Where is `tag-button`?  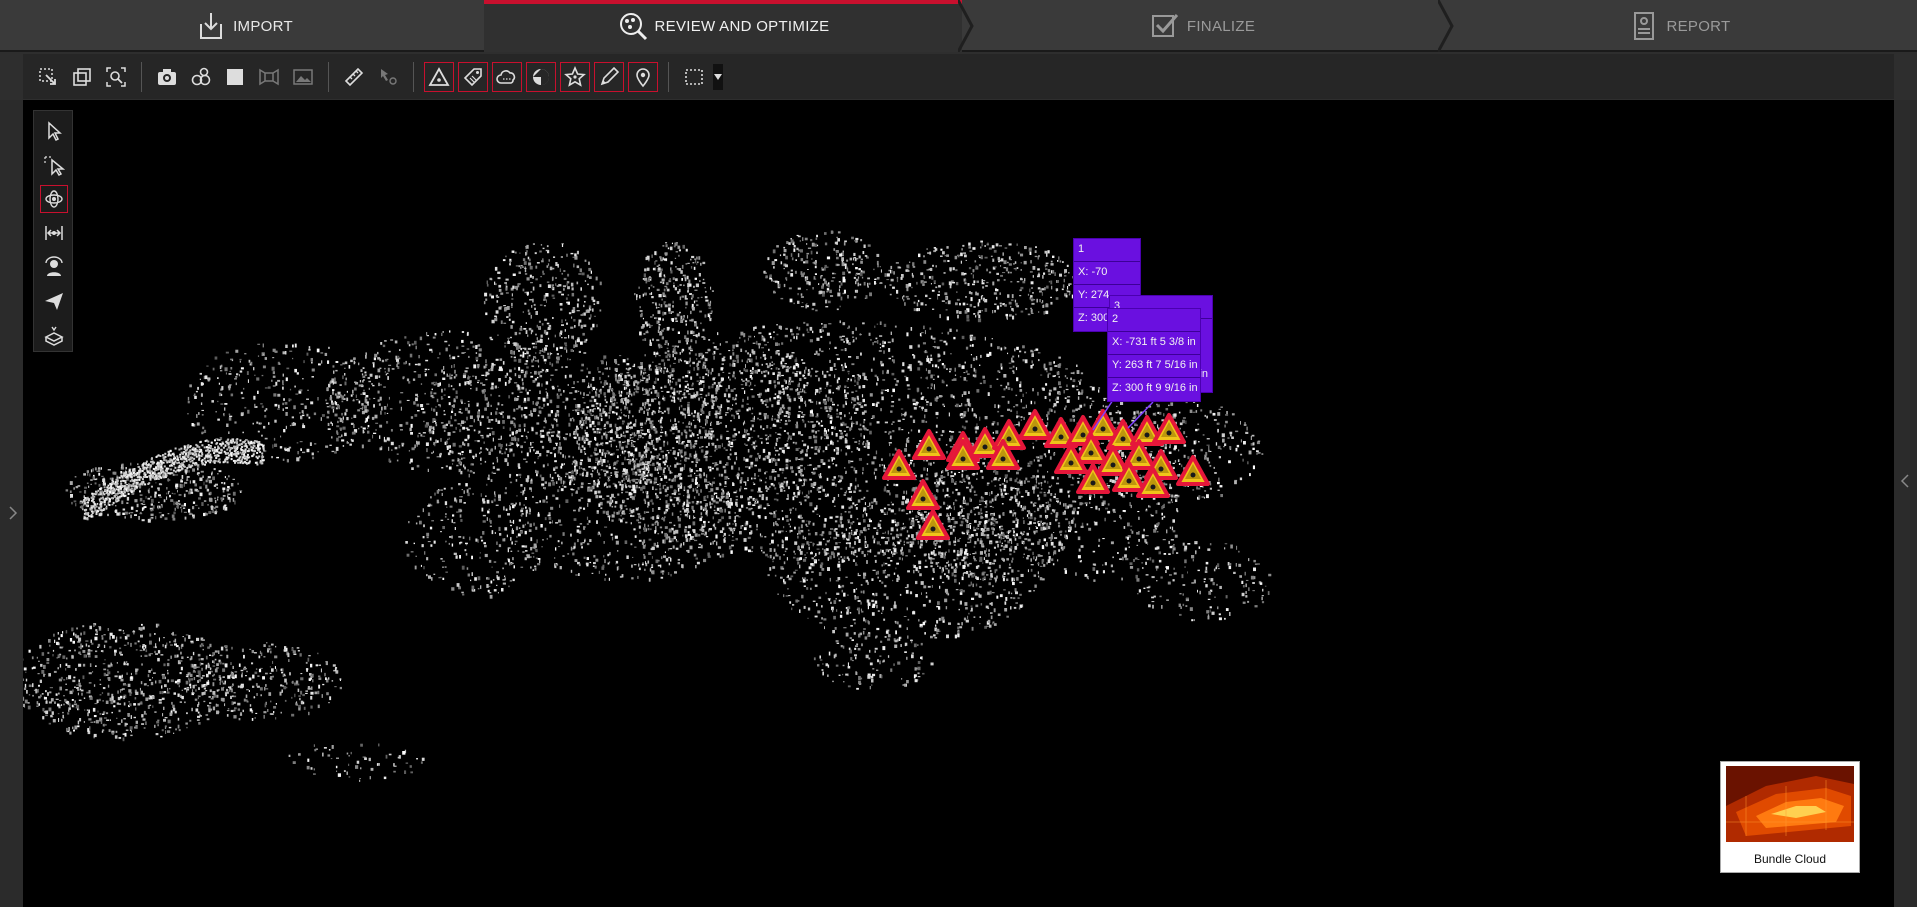
tag-button is located at coordinates (473, 76).